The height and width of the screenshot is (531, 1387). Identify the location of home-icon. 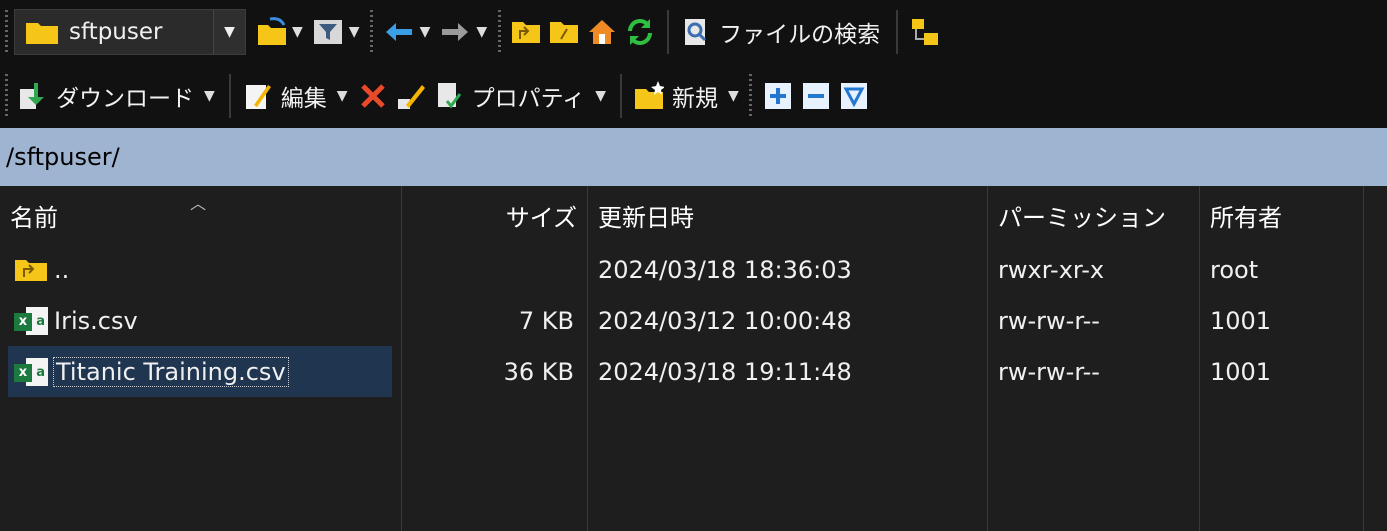
(602, 32).